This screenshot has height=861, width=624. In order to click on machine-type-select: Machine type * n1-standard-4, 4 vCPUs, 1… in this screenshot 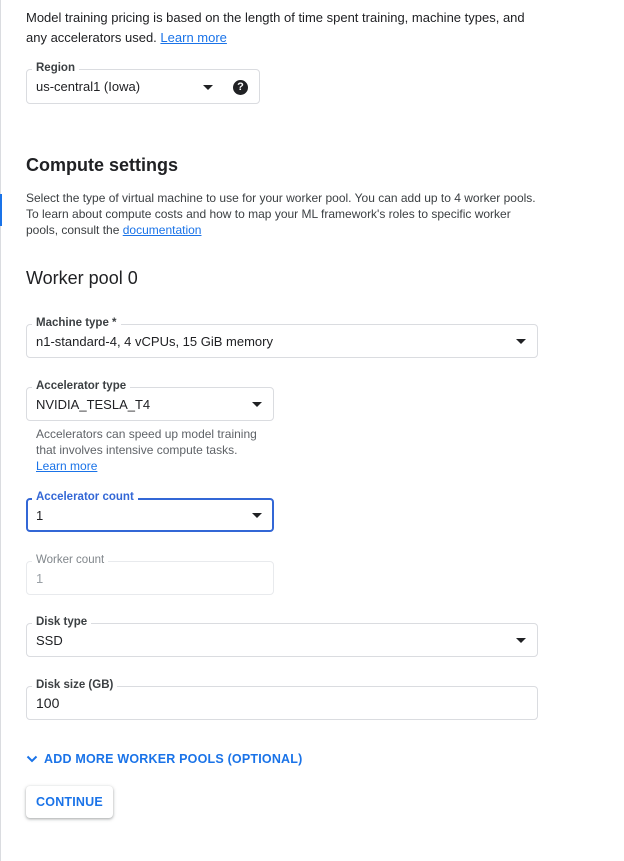, I will do `click(282, 337)`.